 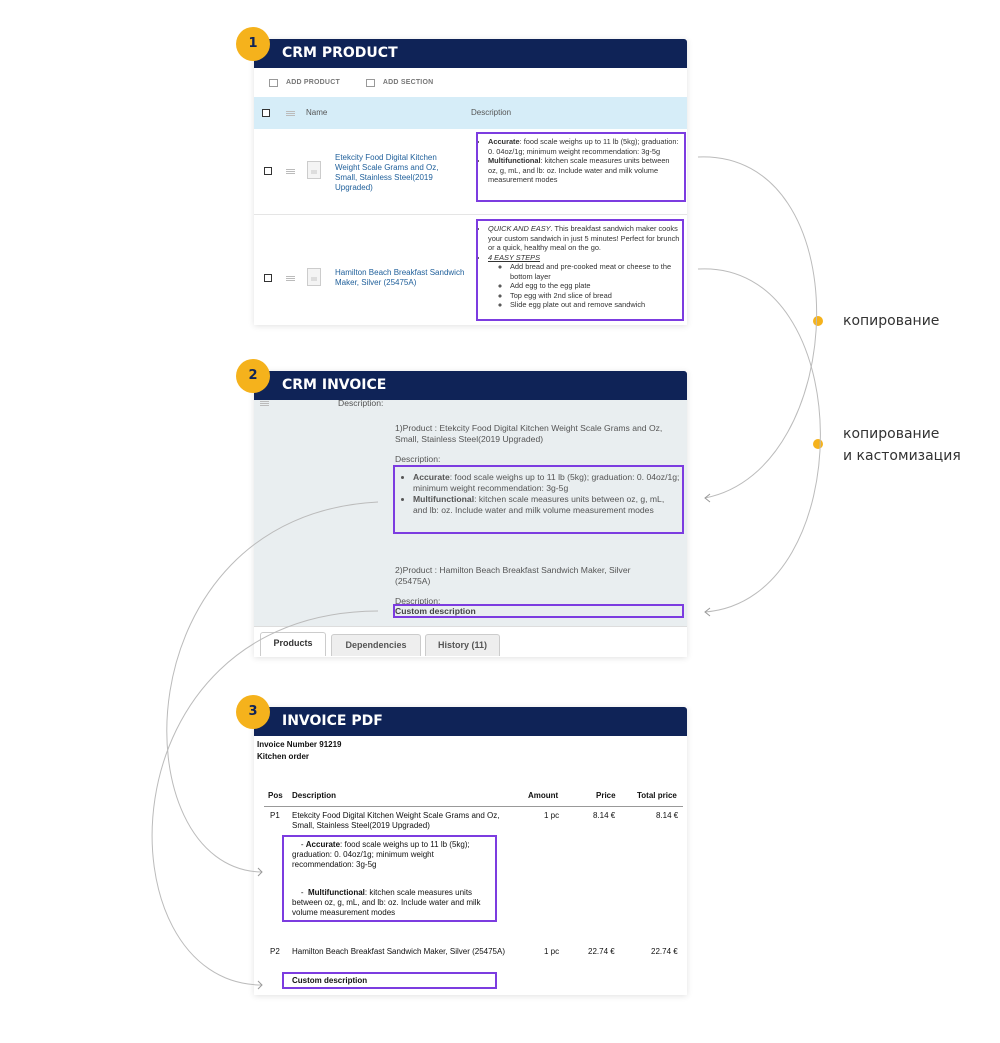 What do you see at coordinates (253, 712) in the screenshot?
I see `step-badge-3: 3` at bounding box center [253, 712].